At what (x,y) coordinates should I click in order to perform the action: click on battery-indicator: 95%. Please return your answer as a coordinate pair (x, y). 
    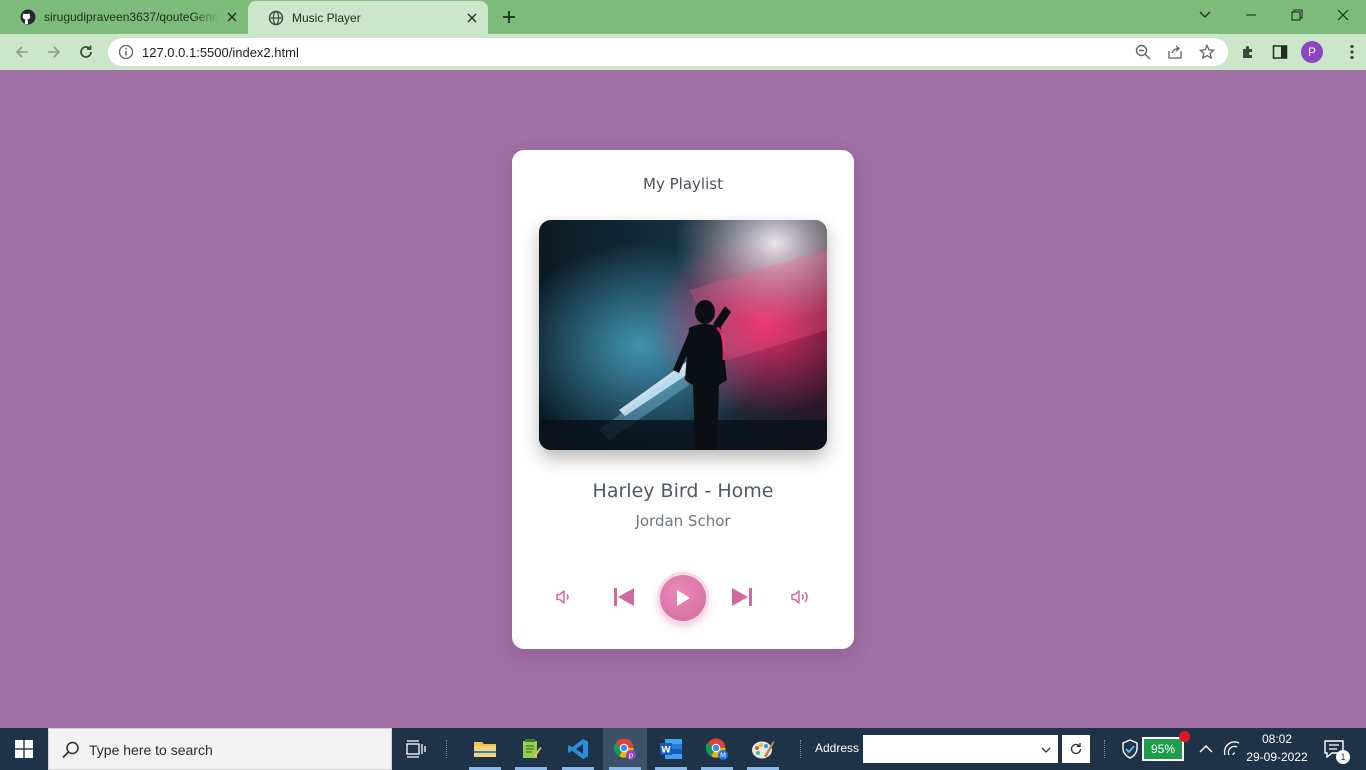
    Looking at the image, I should click on (1166, 746).